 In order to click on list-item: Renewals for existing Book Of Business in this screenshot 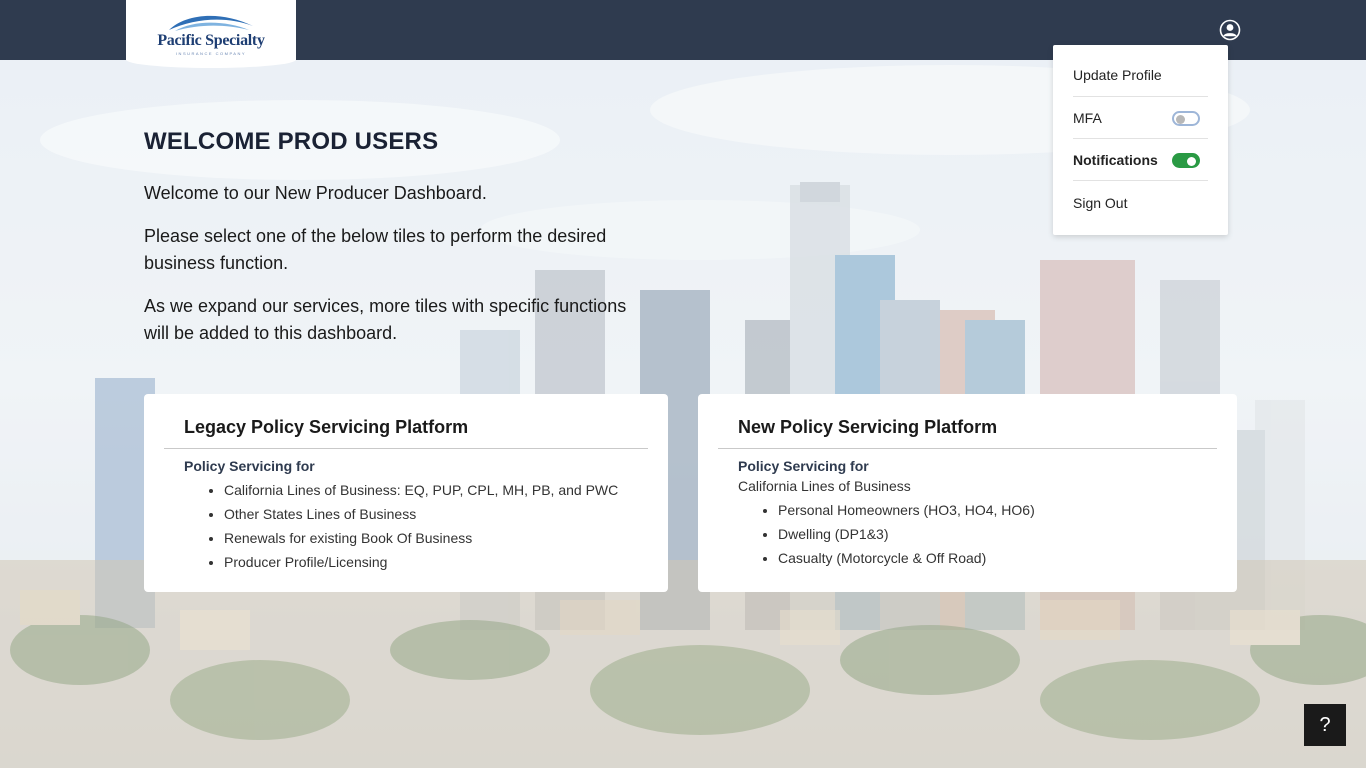, I will do `click(426, 538)`.